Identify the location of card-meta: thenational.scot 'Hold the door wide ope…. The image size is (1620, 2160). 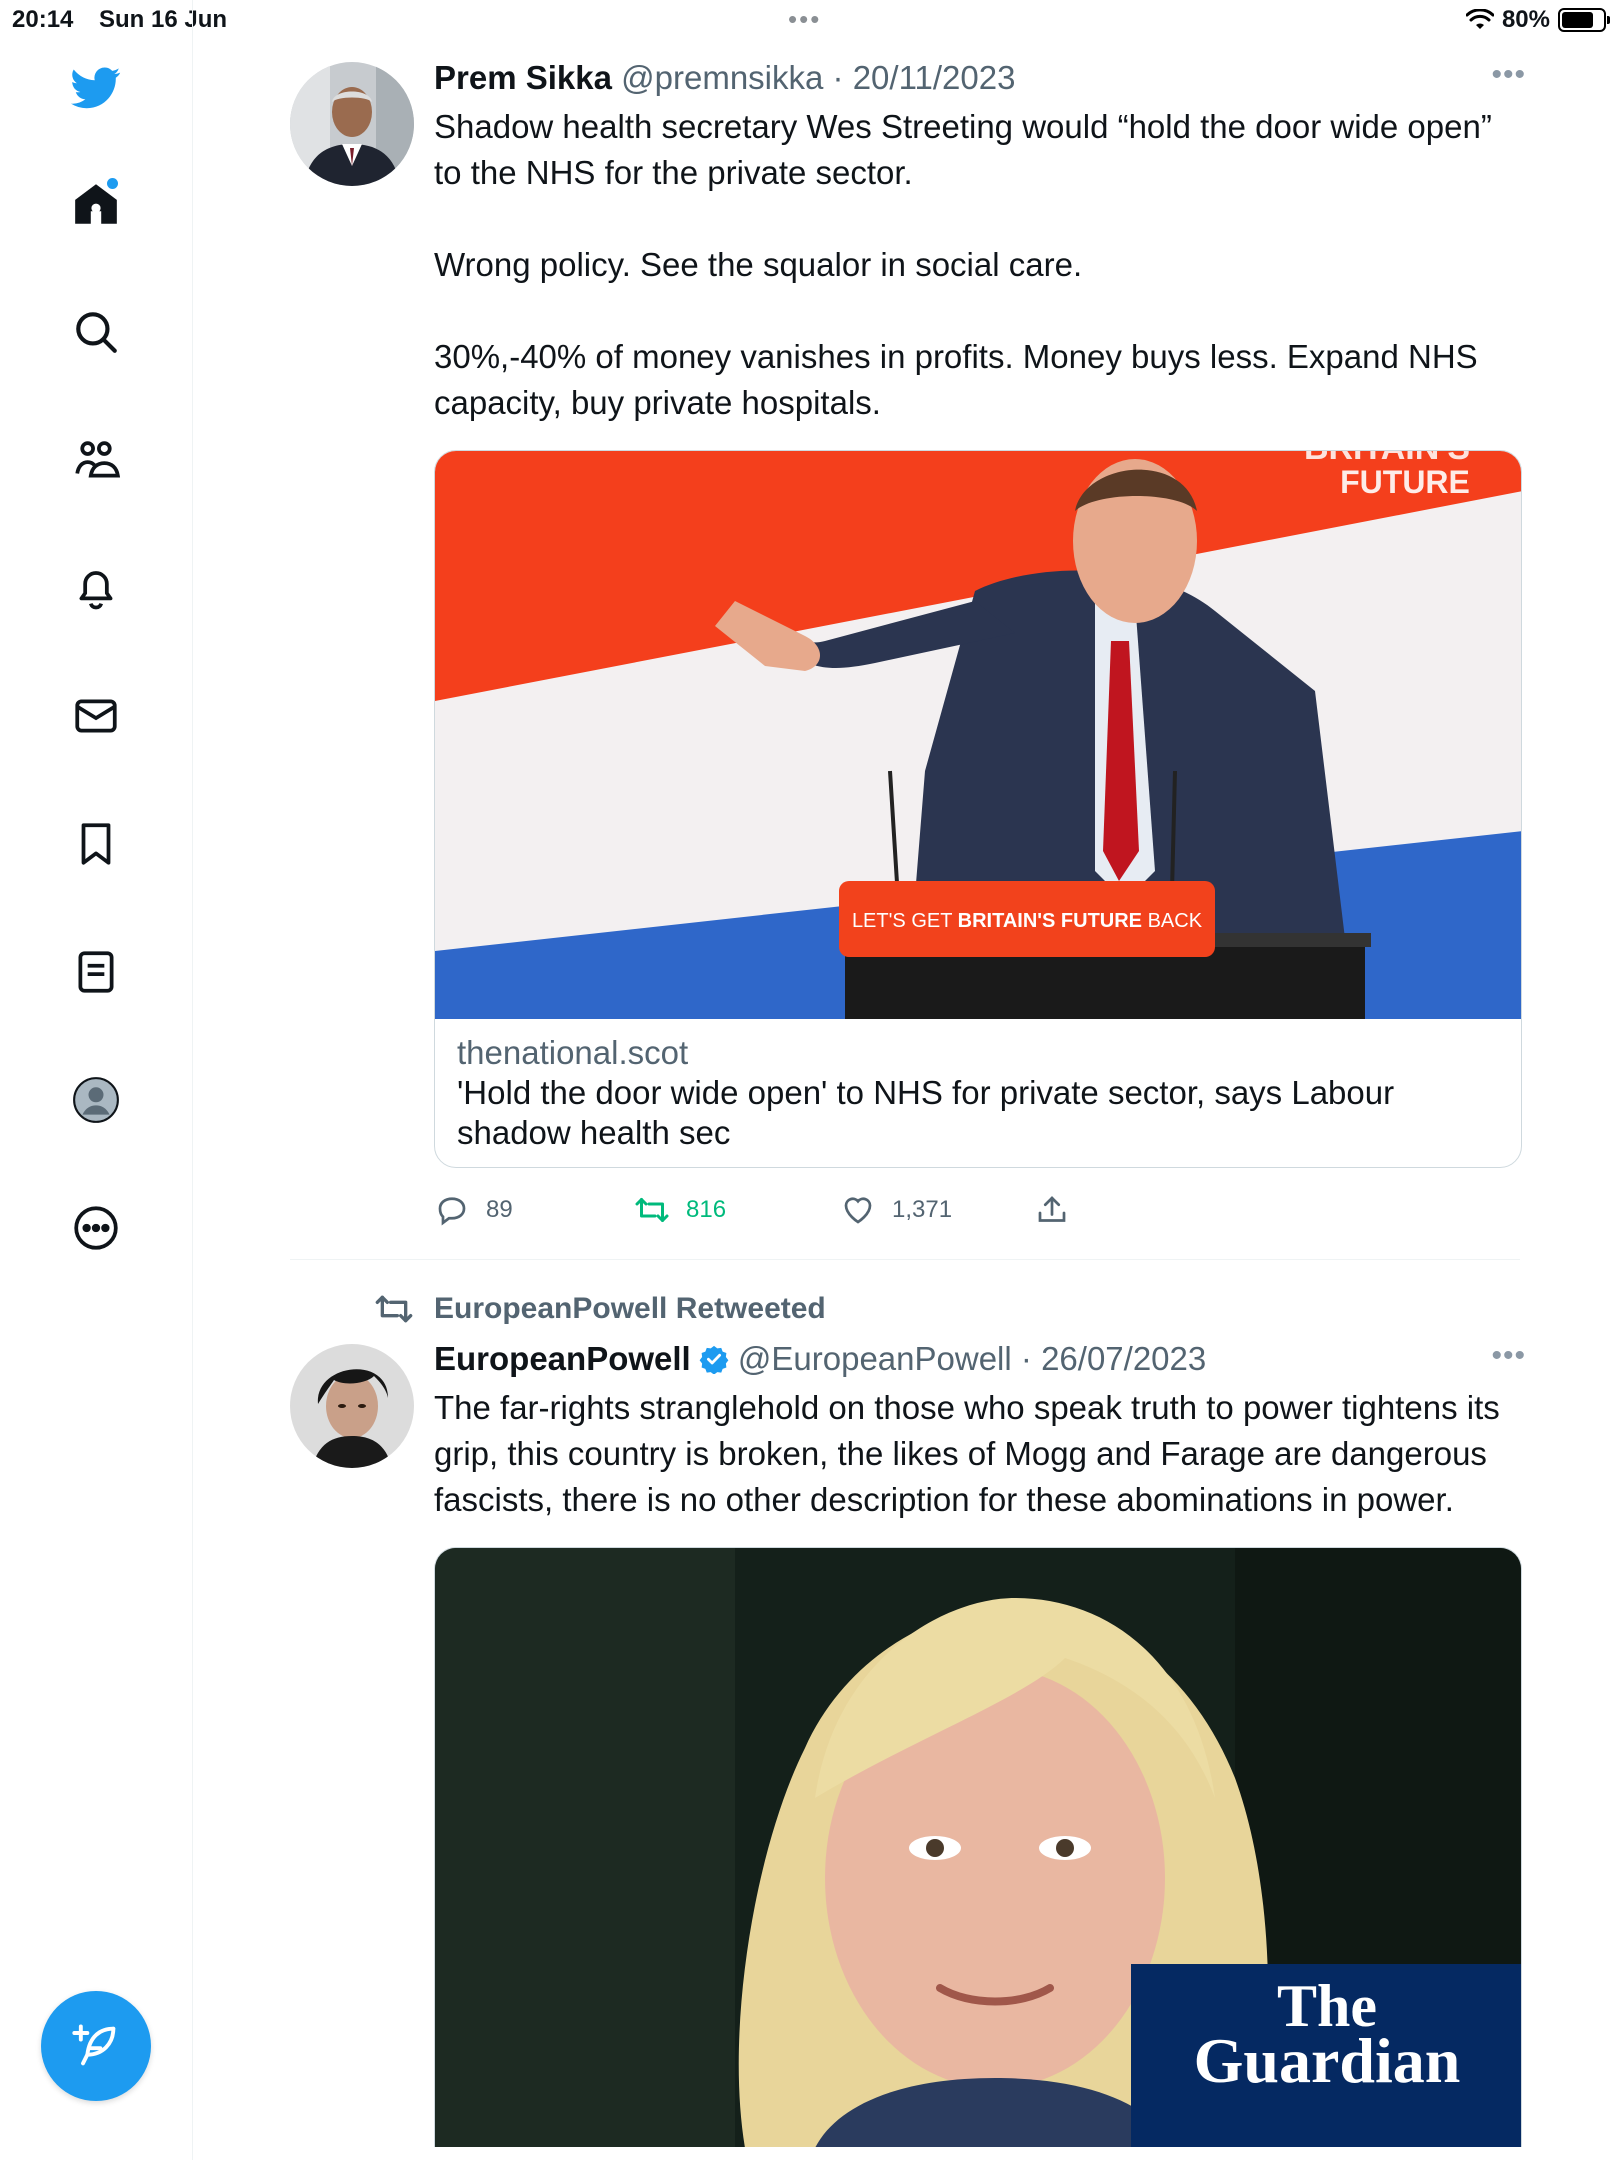
(978, 1093).